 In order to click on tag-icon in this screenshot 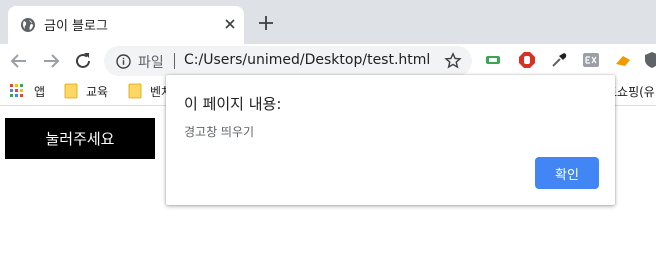, I will do `click(493, 60)`.